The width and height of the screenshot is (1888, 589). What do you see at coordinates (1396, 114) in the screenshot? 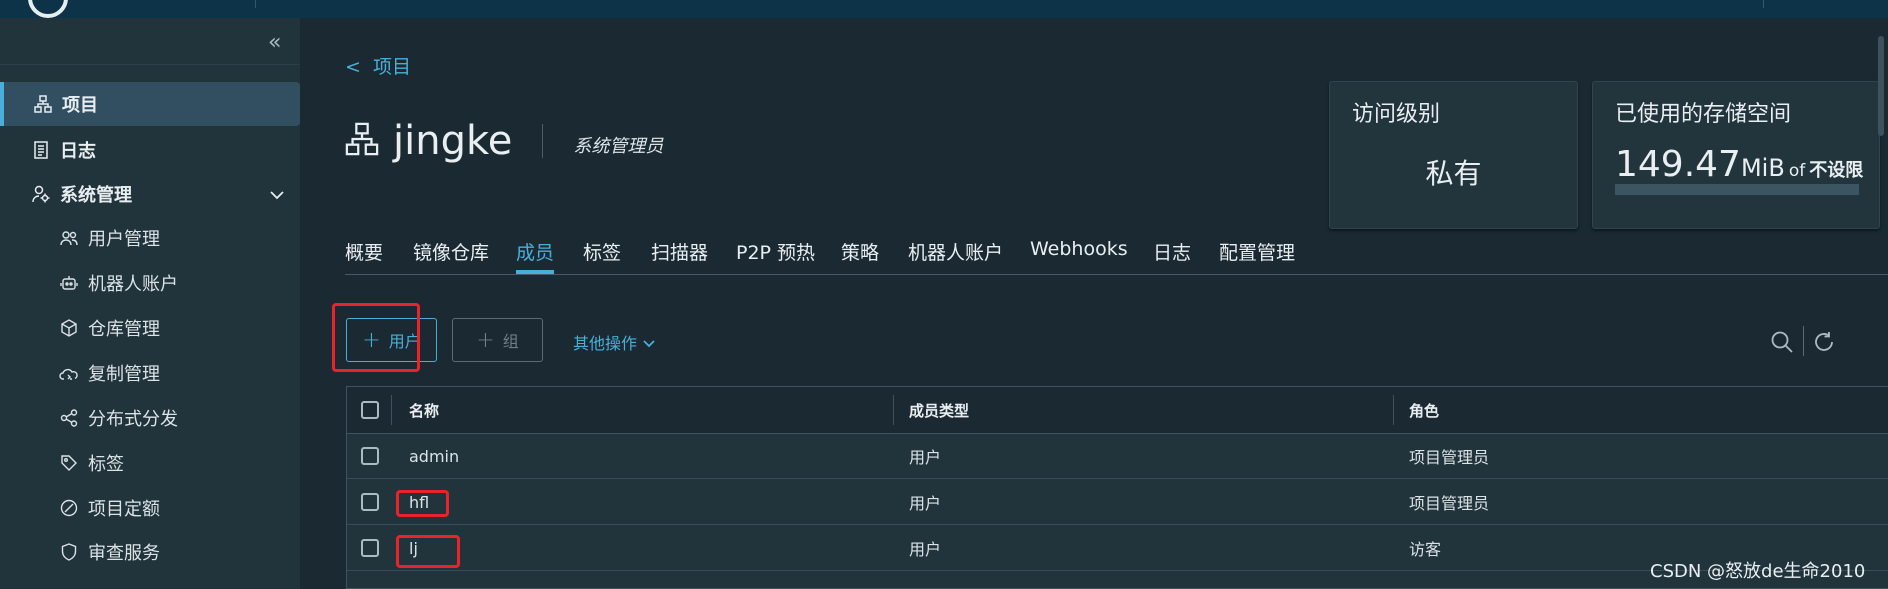
I see `card-title: 访问级别` at bounding box center [1396, 114].